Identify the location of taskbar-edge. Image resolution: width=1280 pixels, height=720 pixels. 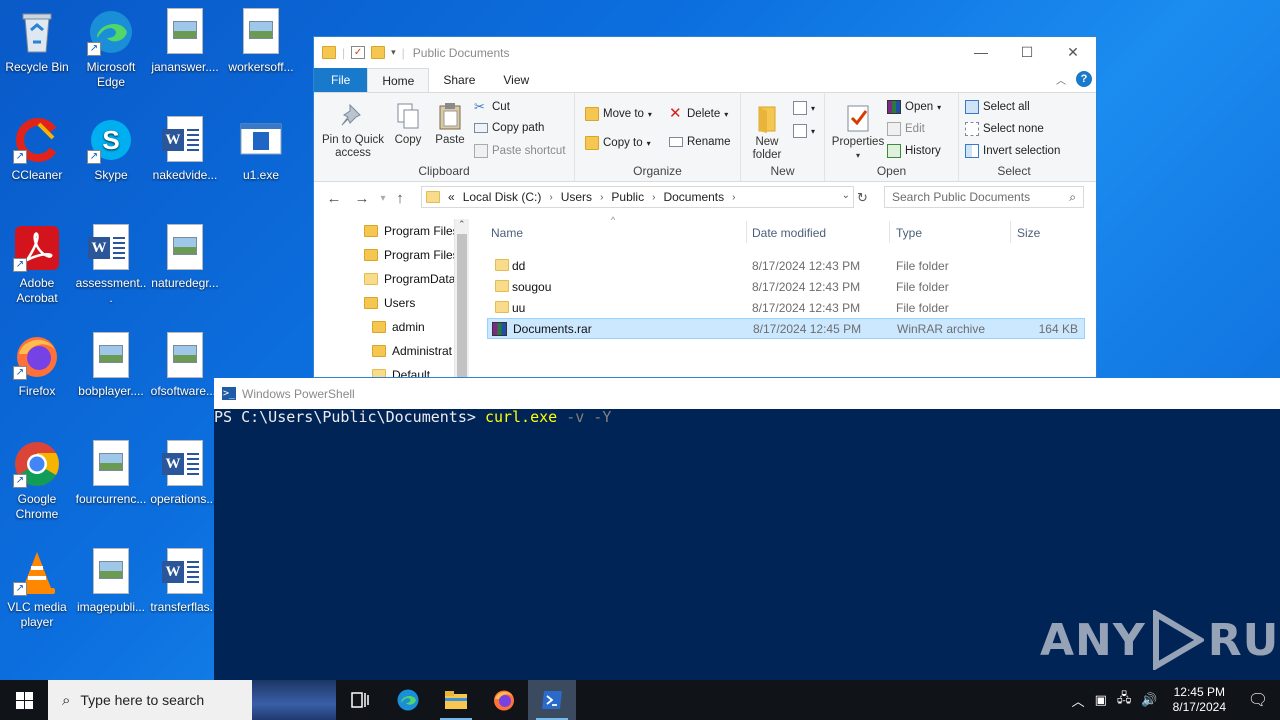
(408, 700).